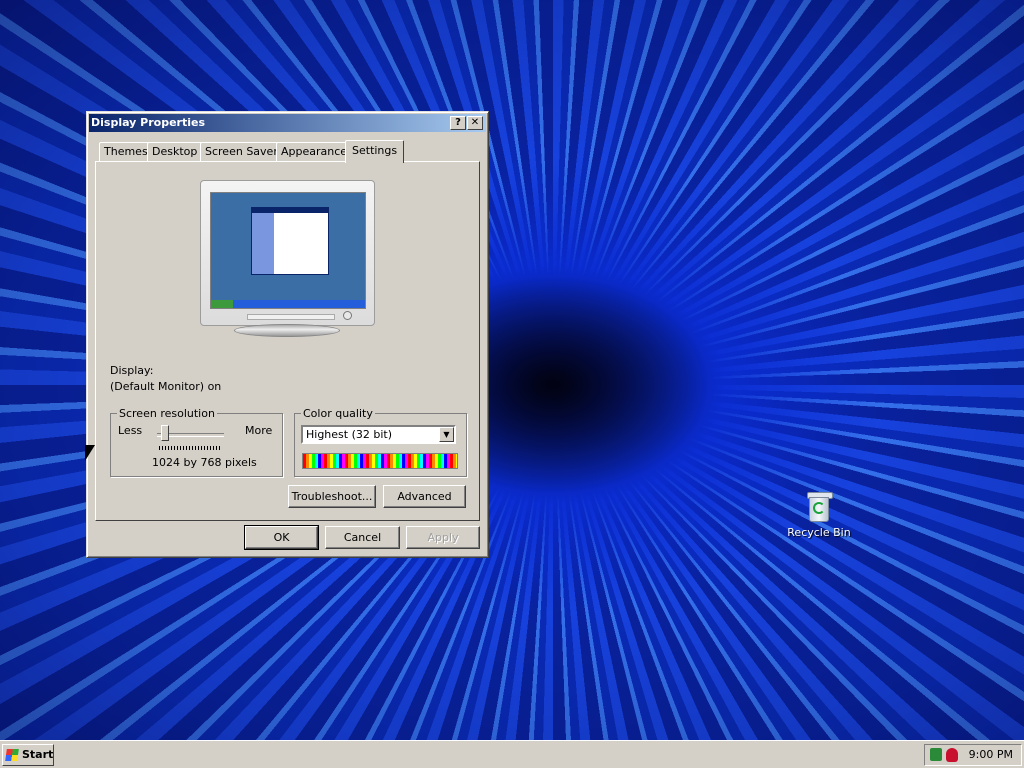 The image size is (1024, 768). What do you see at coordinates (148, 122) in the screenshot?
I see `dialog-title: Display Properties` at bounding box center [148, 122].